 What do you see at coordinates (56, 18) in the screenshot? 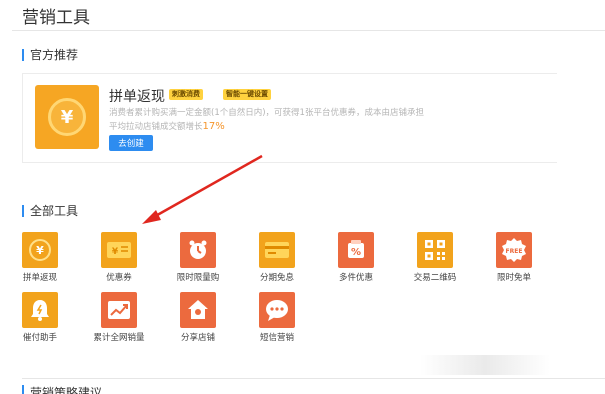
I see `page-title: 营销工具` at bounding box center [56, 18].